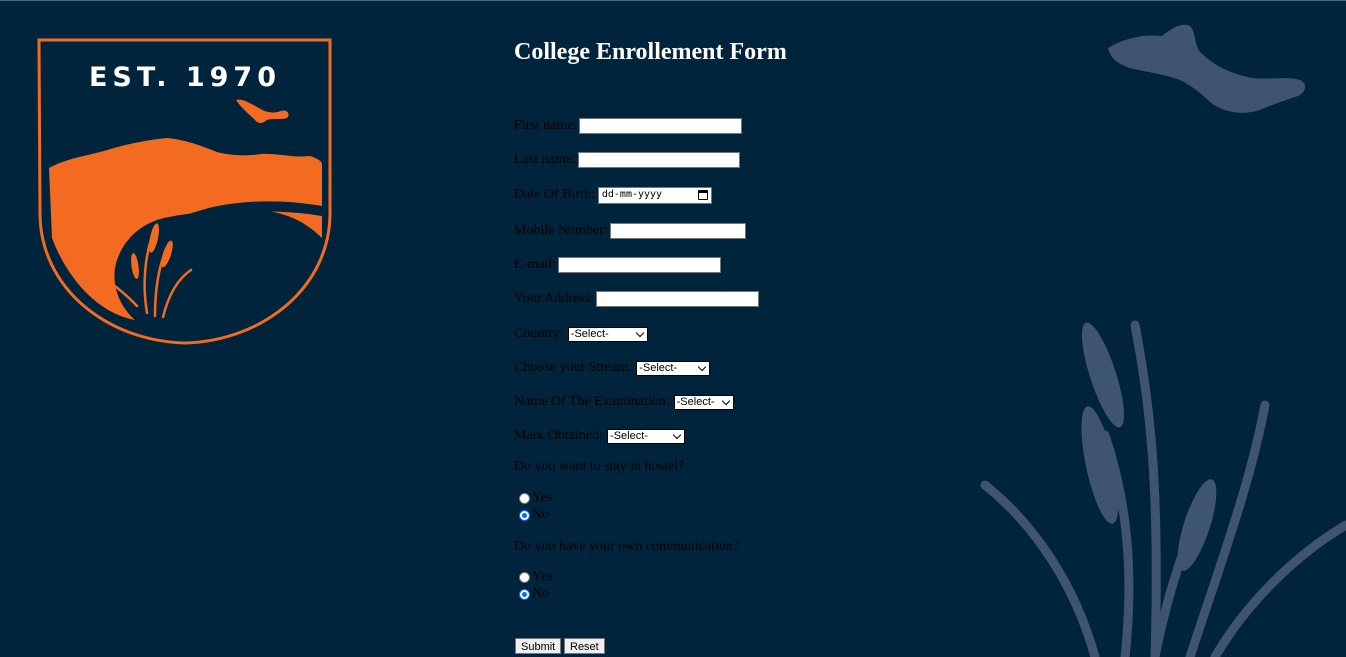  I want to click on submit-button: Submit, so click(538, 646).